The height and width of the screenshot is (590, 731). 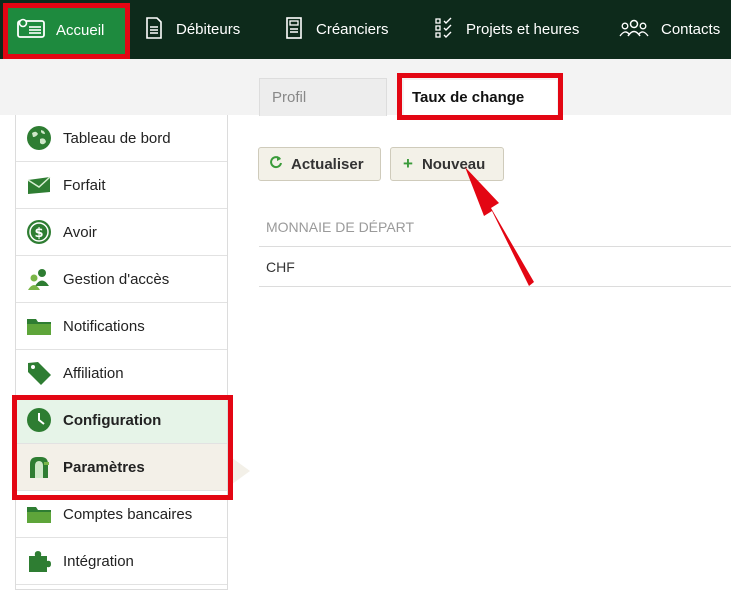 I want to click on puzzle-icon, so click(x=39, y=561).